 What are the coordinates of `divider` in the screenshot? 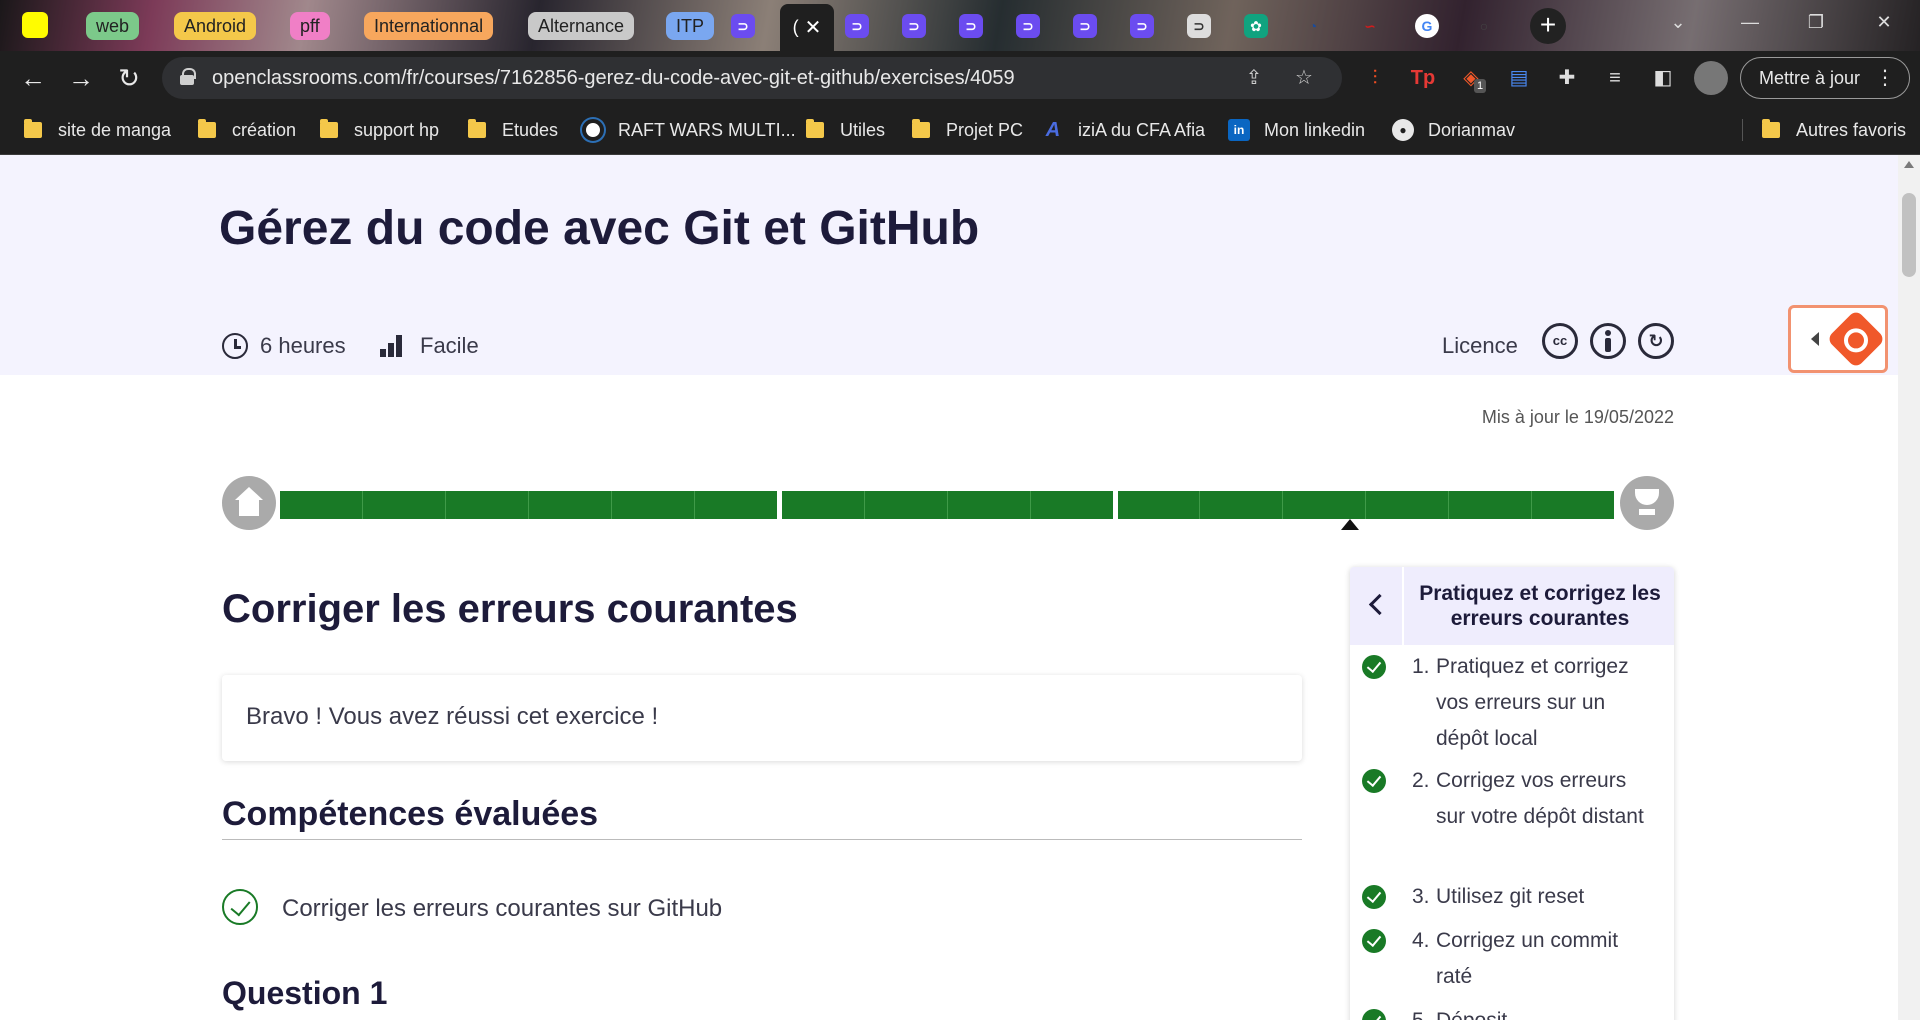 It's located at (762, 839).